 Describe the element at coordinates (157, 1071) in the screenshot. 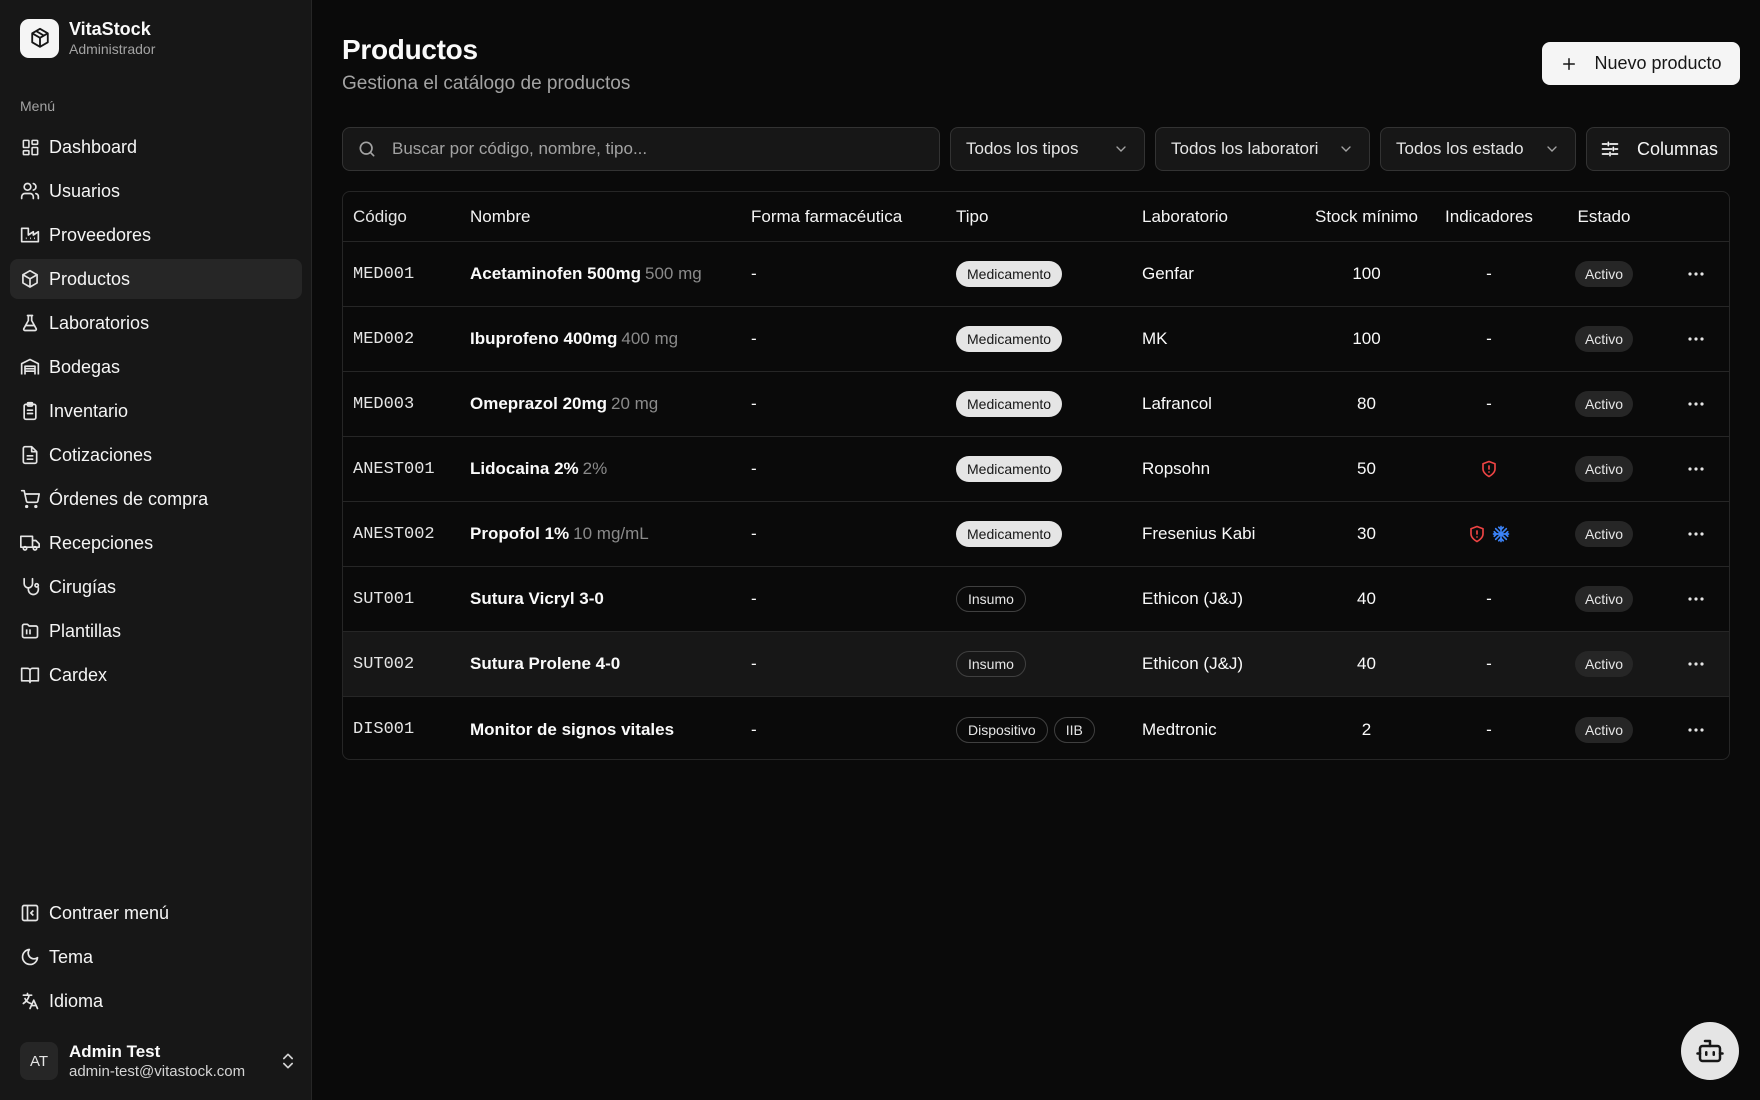

I see `user-email: admin-test@vitastock.com` at that location.